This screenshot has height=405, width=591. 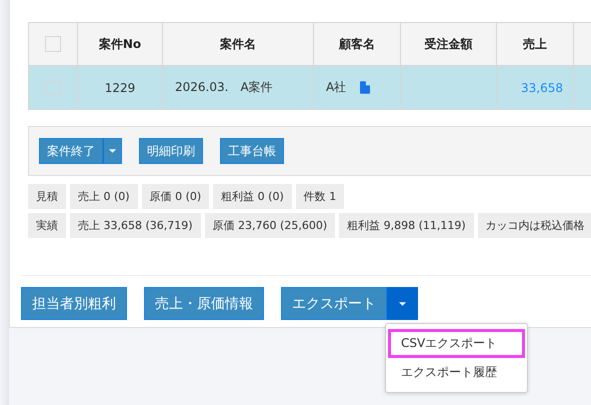 I want to click on table-cell: 1229, so click(x=120, y=87).